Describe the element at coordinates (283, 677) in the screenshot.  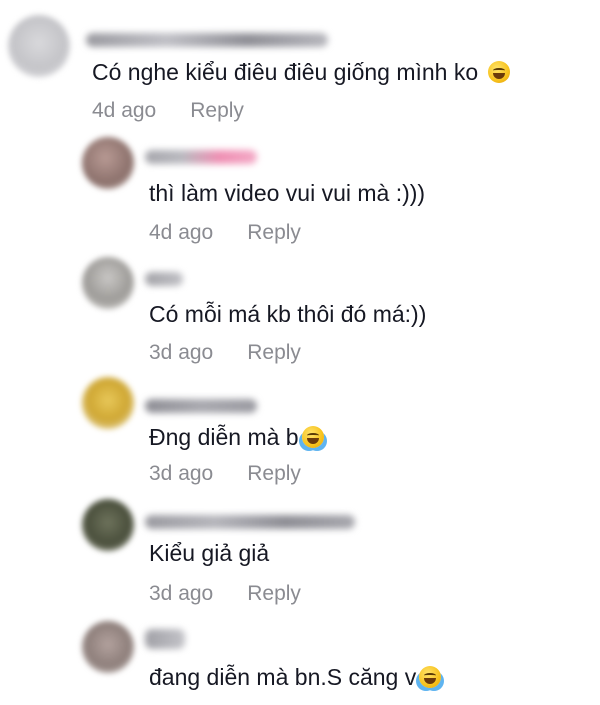
I see `comment-text-content: đang diễn mà bn.S căng v` at that location.